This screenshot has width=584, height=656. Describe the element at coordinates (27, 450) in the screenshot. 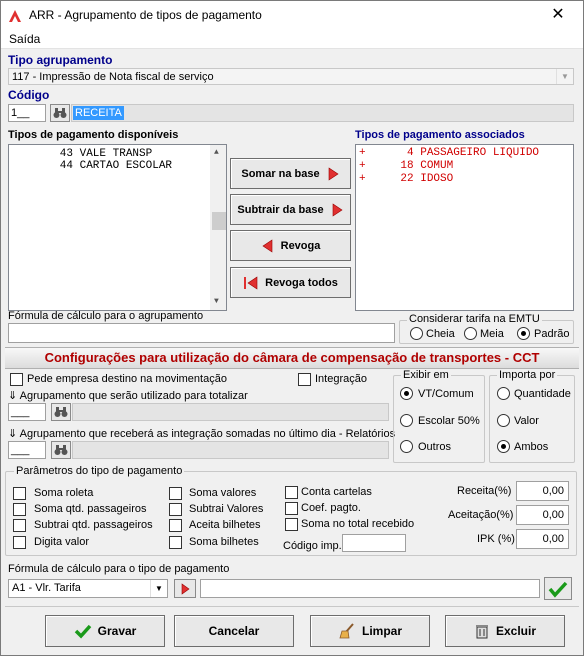

I see `agrup-integracao-input: ___` at that location.